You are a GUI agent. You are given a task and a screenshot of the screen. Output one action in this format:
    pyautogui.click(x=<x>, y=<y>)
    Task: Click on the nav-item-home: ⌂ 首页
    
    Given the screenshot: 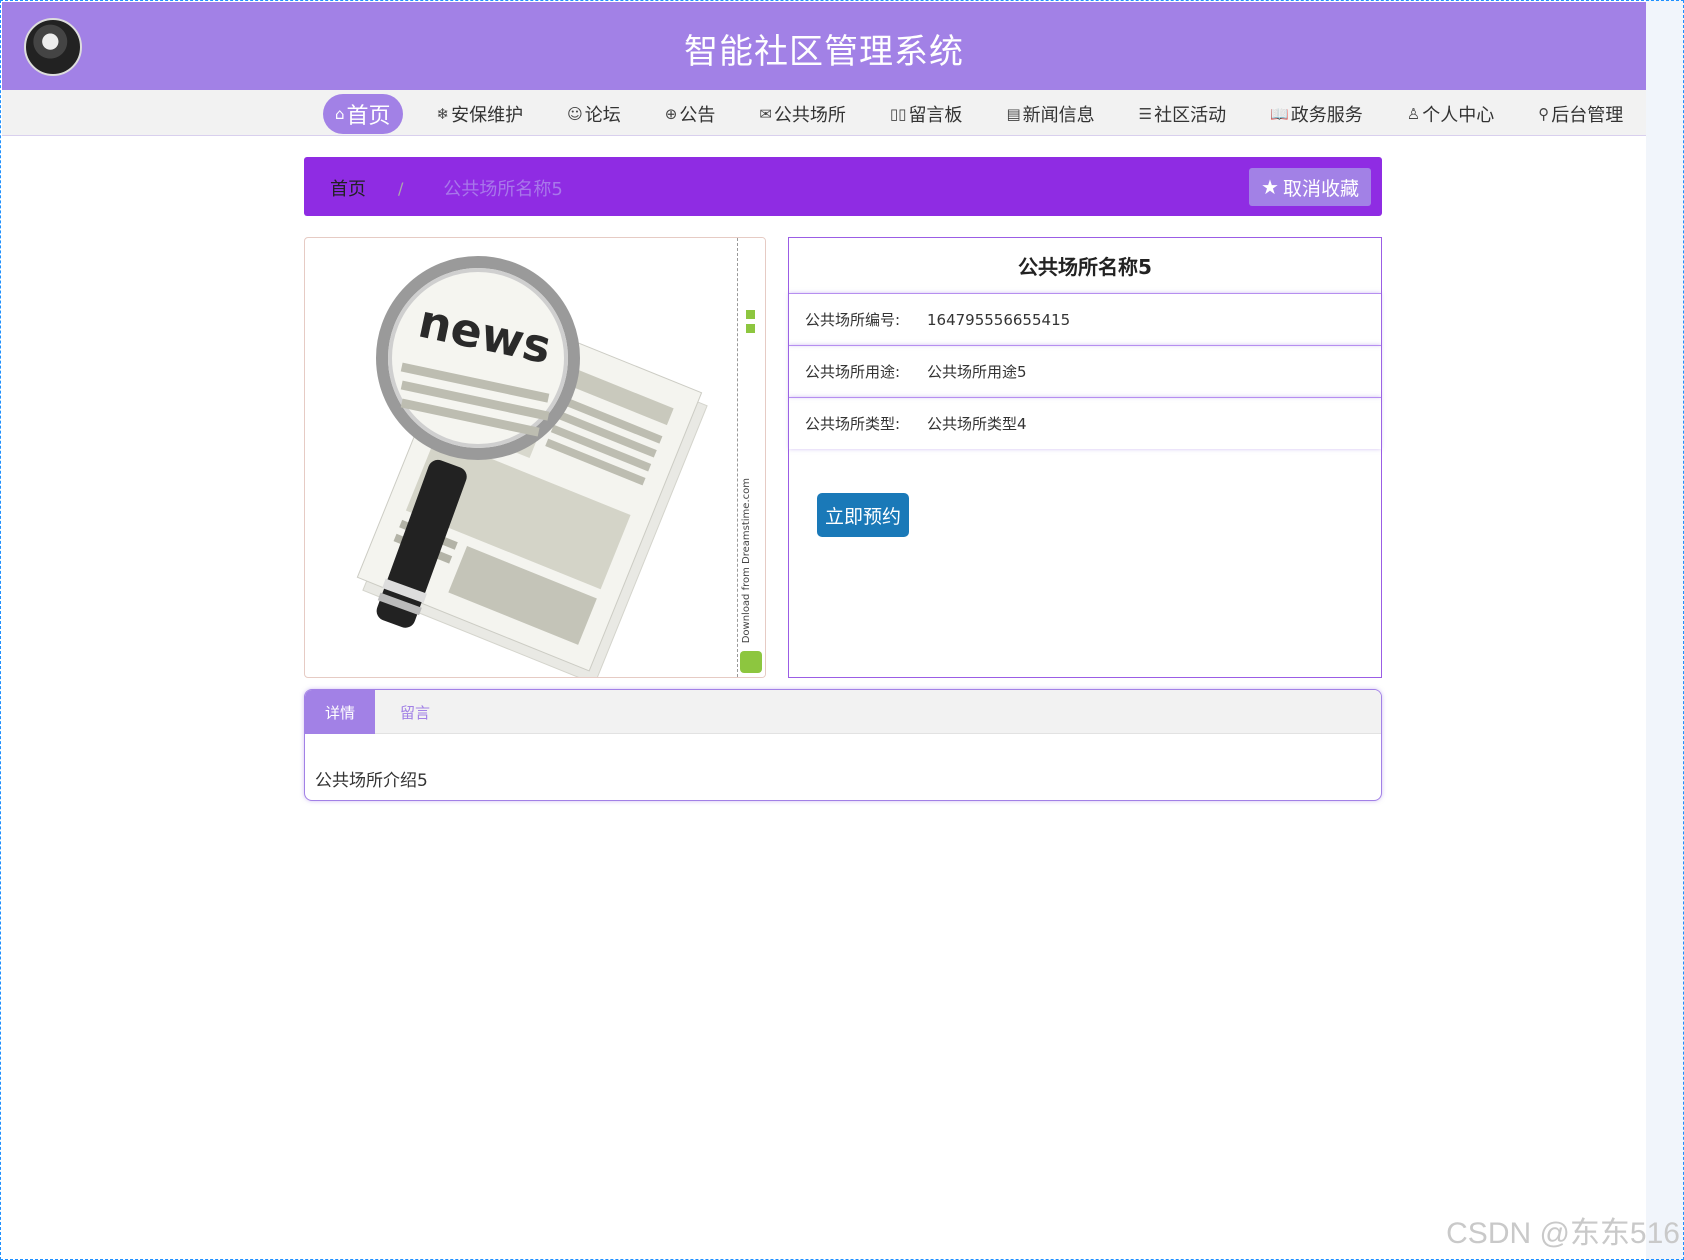 What is the action you would take?
    pyautogui.click(x=363, y=114)
    